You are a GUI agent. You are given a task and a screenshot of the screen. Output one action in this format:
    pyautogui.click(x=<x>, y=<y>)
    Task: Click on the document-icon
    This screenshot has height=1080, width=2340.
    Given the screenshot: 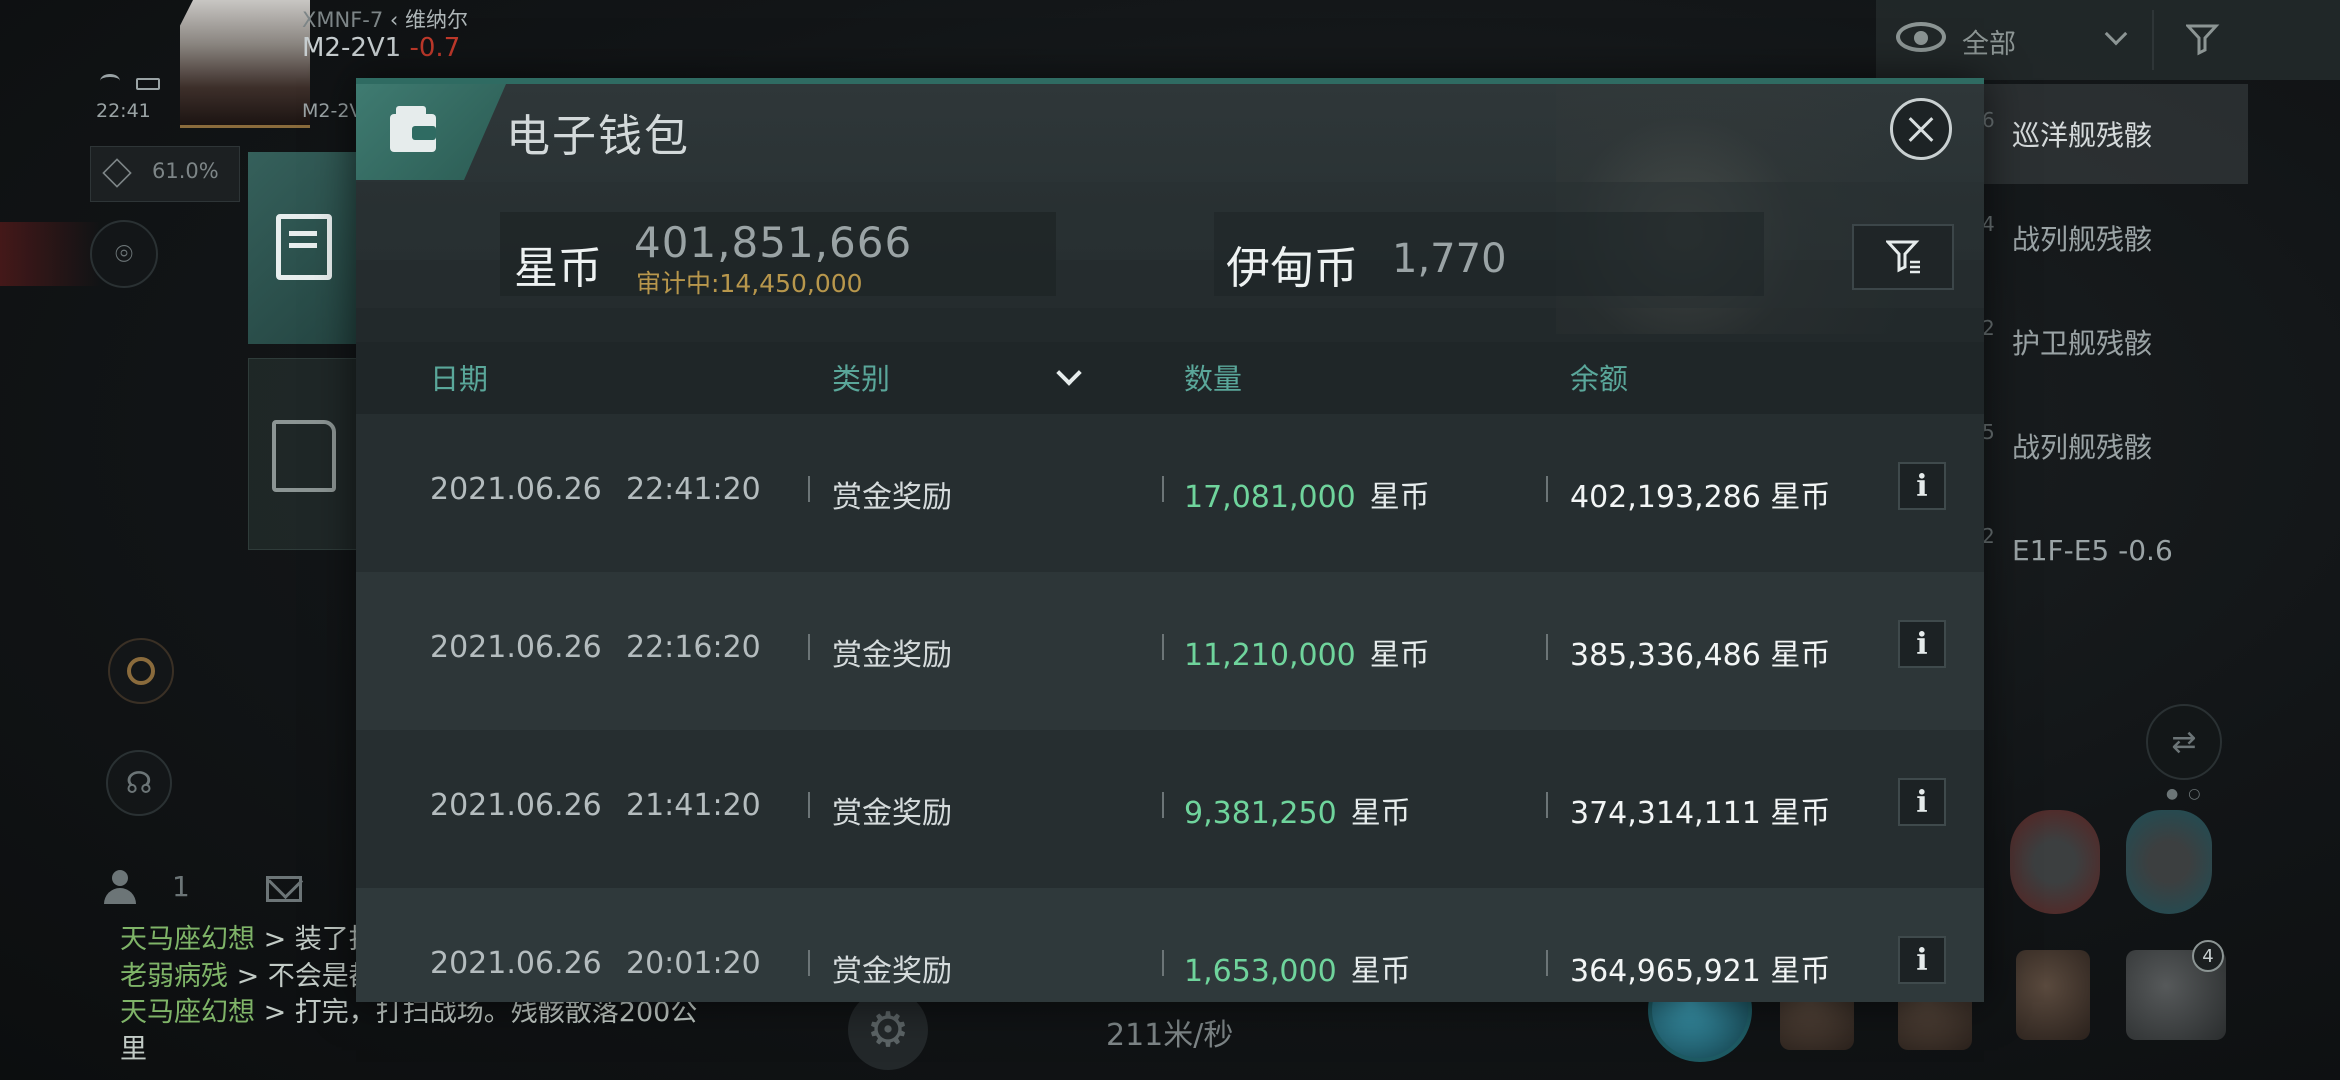 What is the action you would take?
    pyautogui.click(x=304, y=247)
    